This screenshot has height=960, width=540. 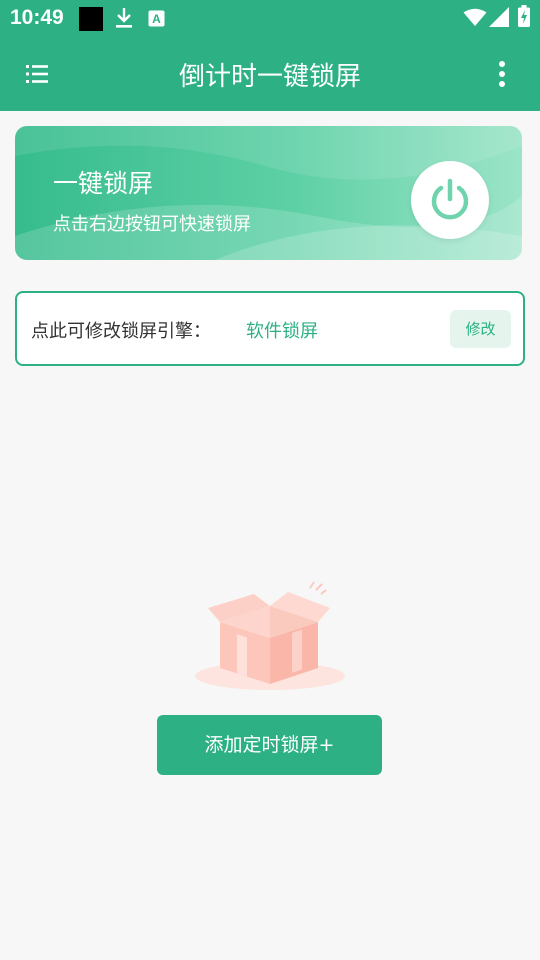 I want to click on battery-charging-icon, so click(x=524, y=18).